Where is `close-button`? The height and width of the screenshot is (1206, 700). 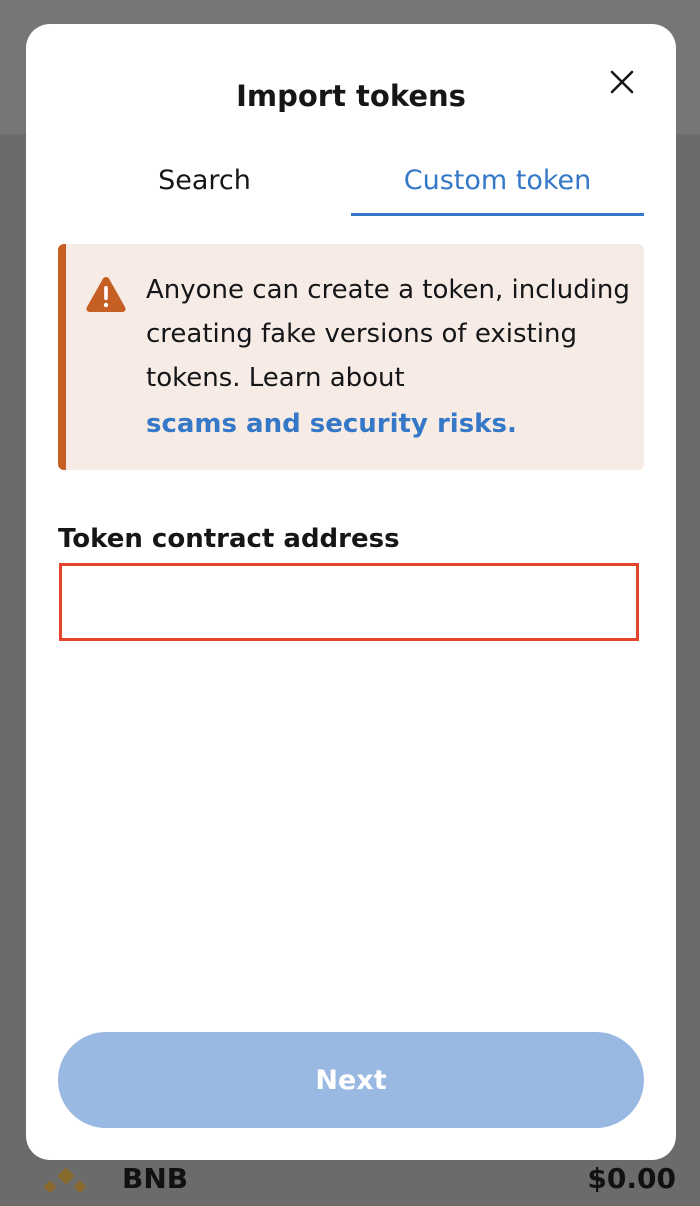
close-button is located at coordinates (622, 82).